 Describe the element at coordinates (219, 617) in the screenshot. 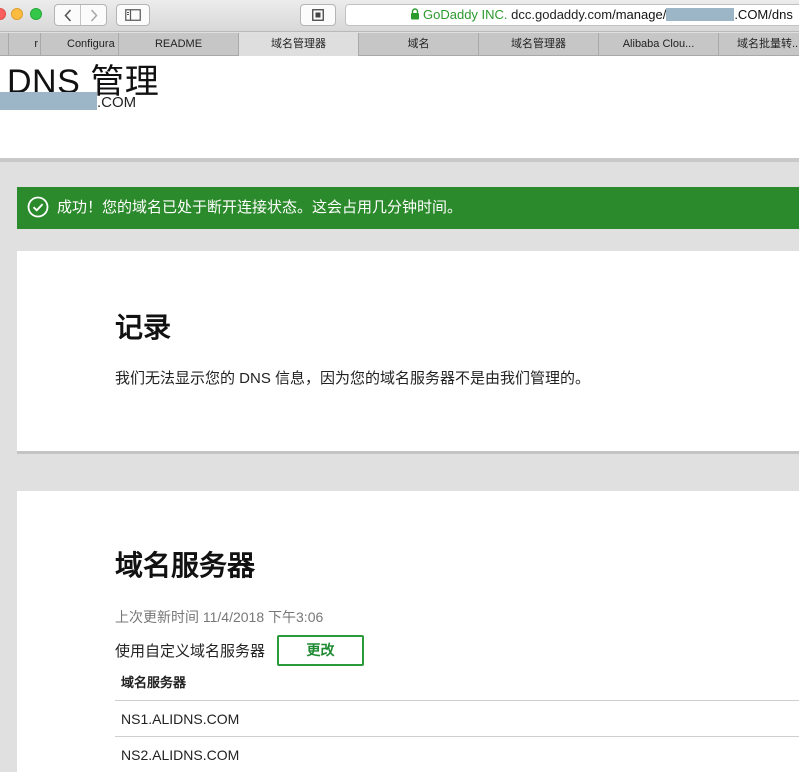

I see `last-updated-text: 上次更新时间 11/4/2018 下午3:06` at that location.